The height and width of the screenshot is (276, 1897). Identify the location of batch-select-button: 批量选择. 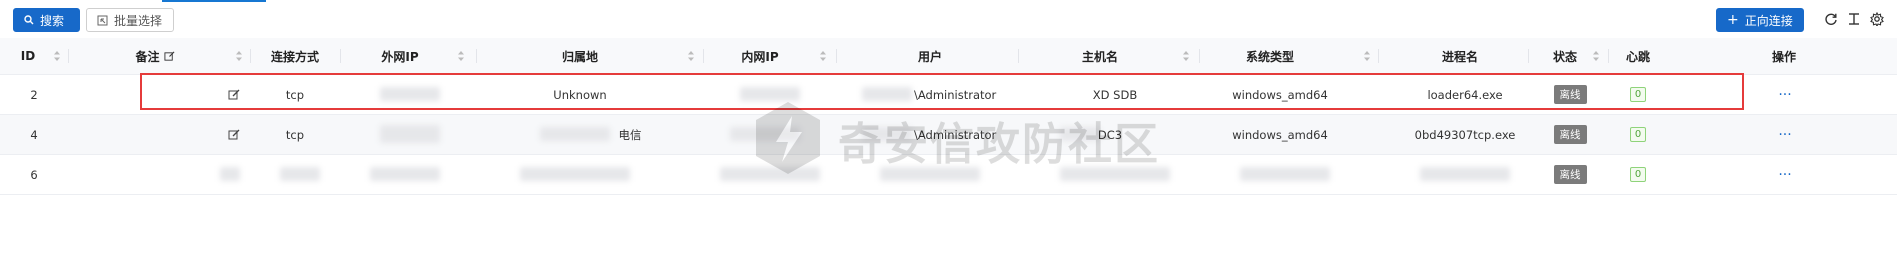
(130, 20).